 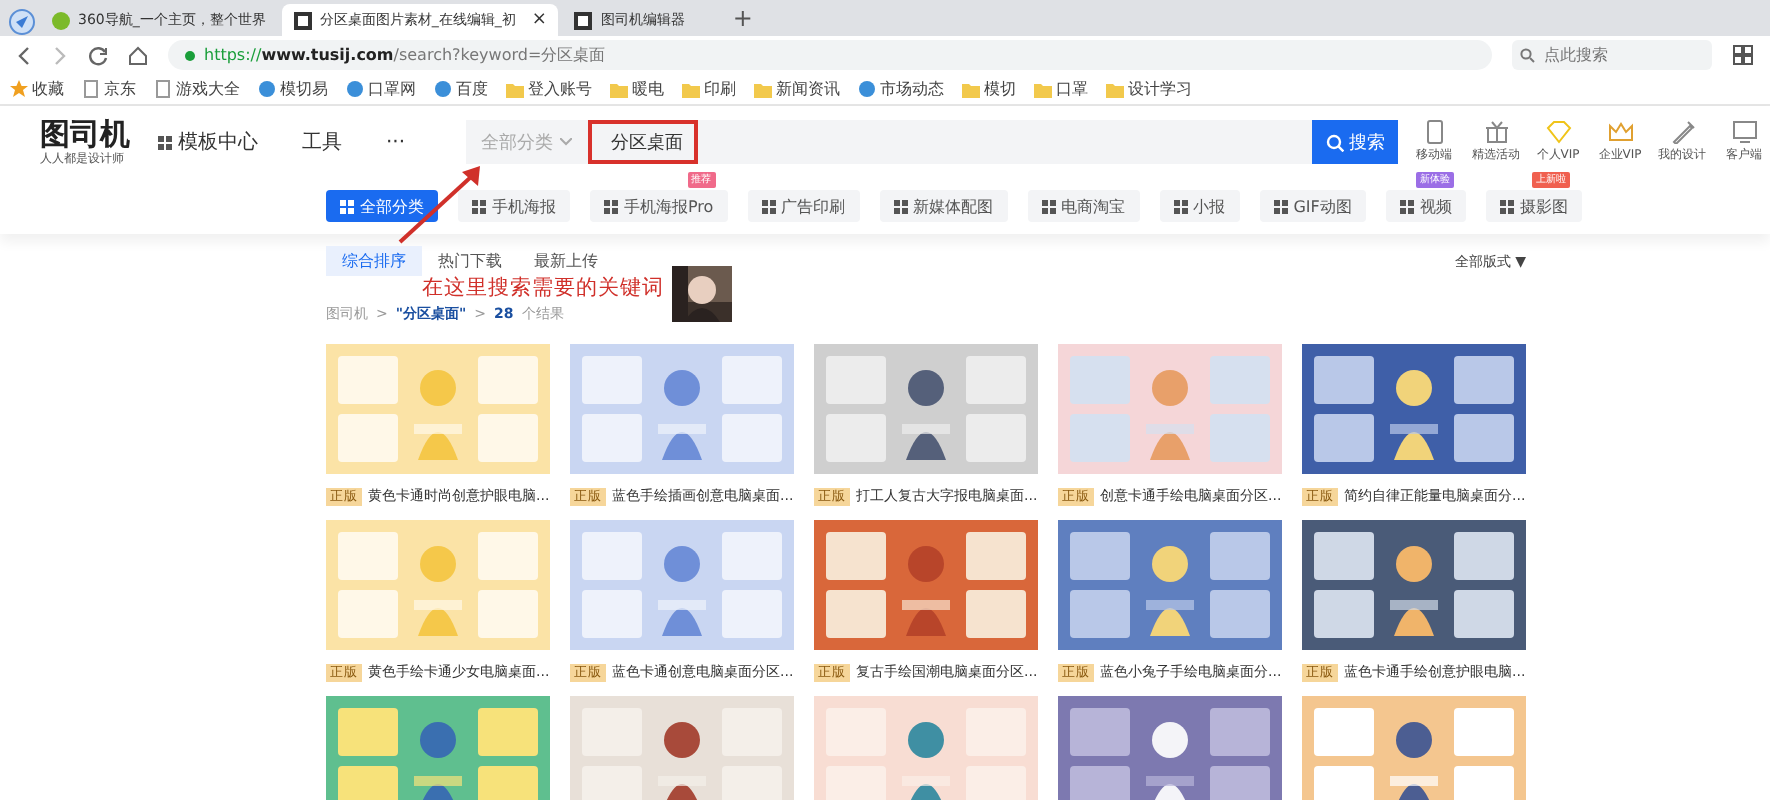 I want to click on bookmark-link: 收藏, so click(x=48, y=89).